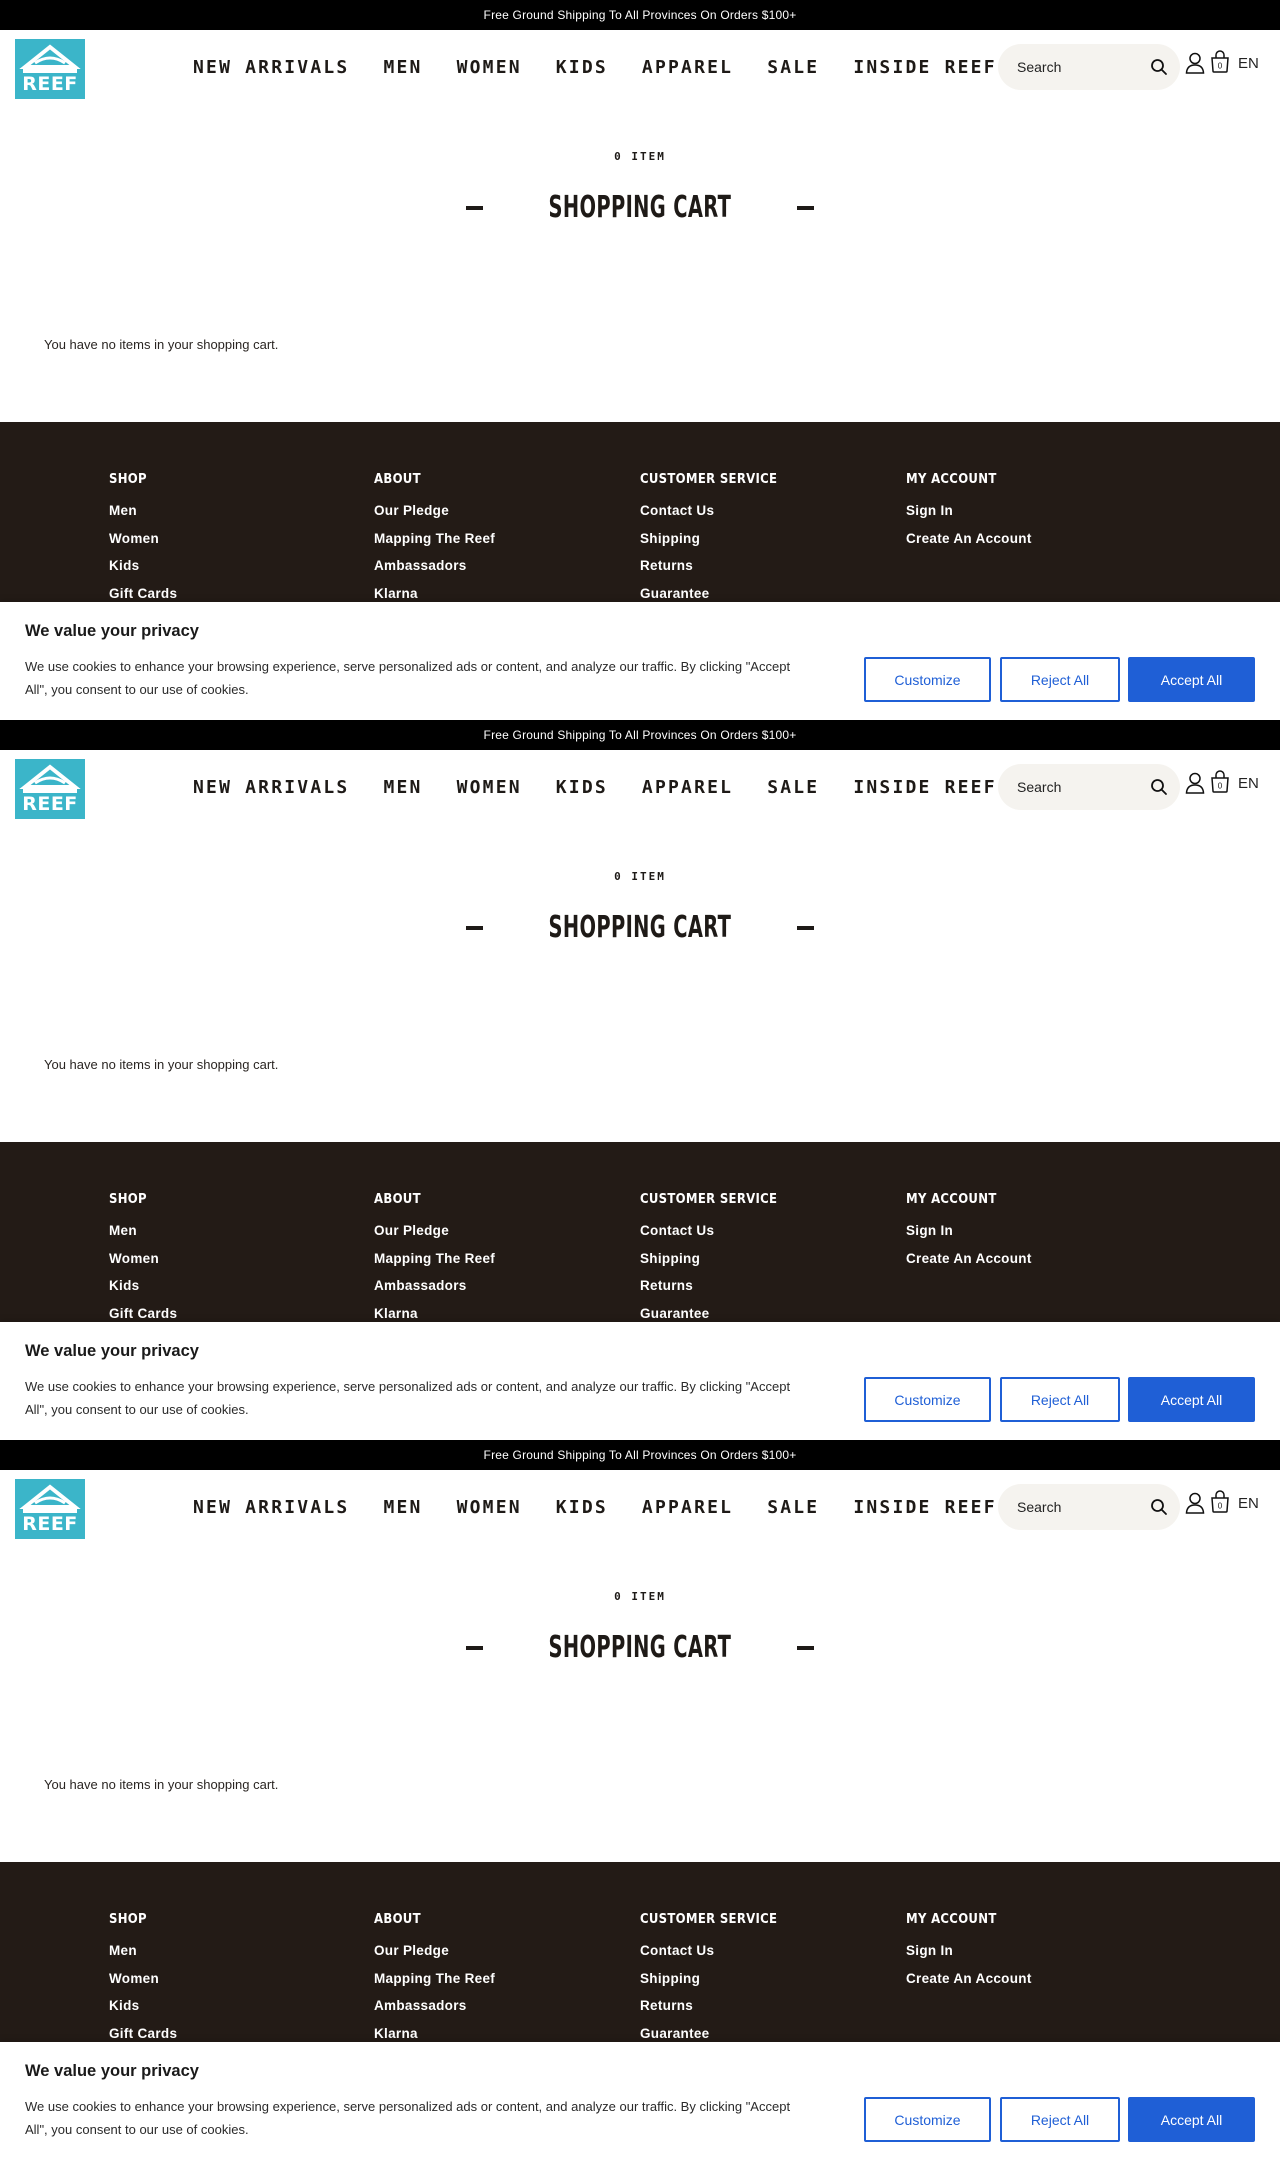 The height and width of the screenshot is (2160, 1280). I want to click on footer-heading: MY ACCOUNT, so click(951, 1919).